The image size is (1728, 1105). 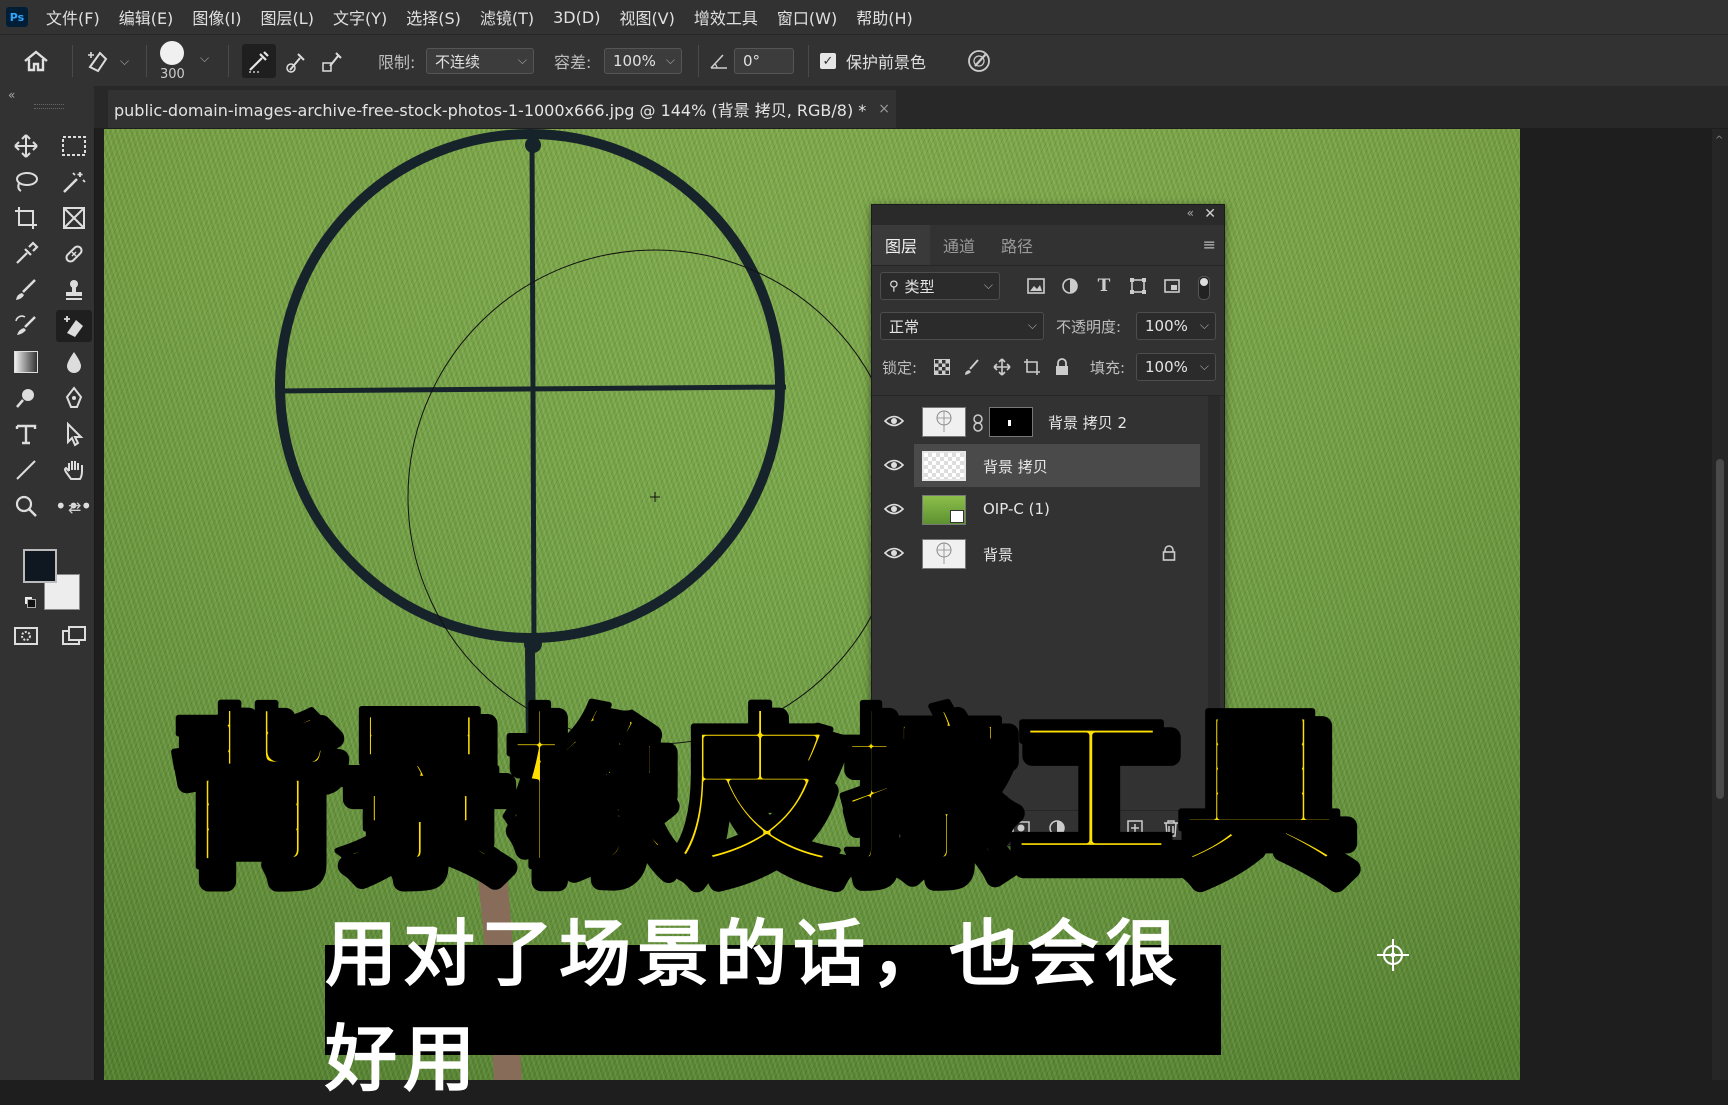 I want to click on brush-tool-button, so click(x=26, y=290).